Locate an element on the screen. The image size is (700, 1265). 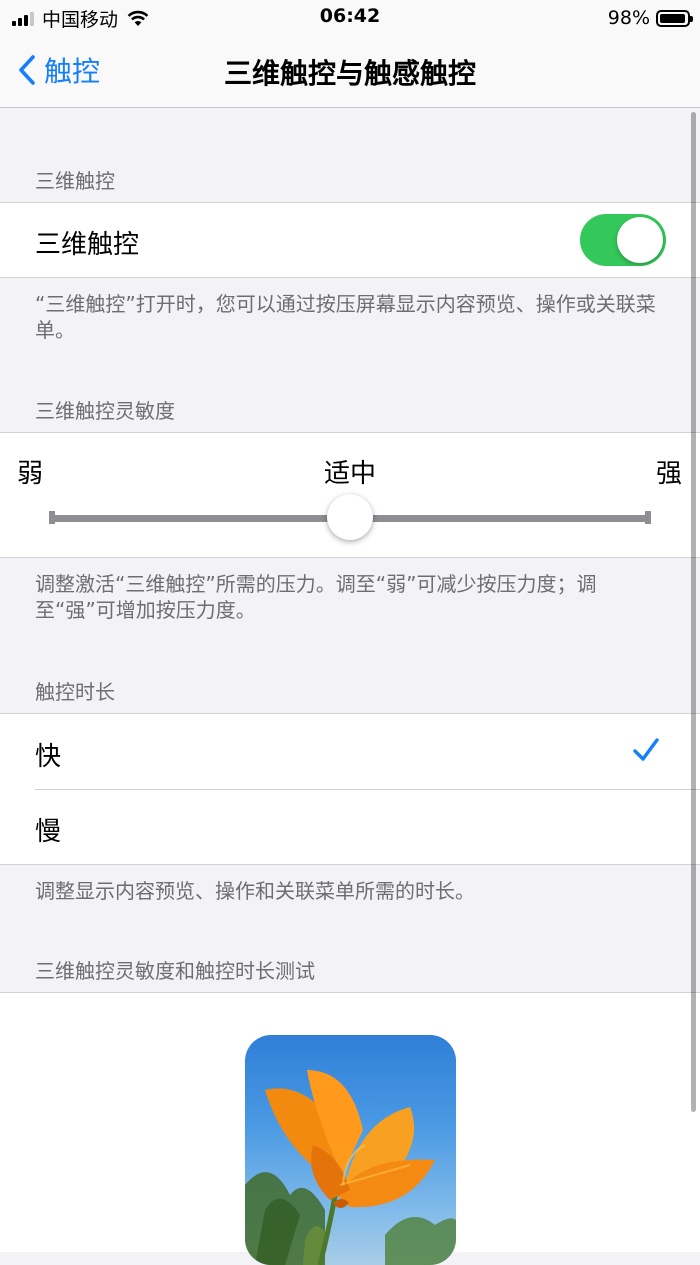
toggle-row-3d-touch: 三维触控 is located at coordinates (350, 240).